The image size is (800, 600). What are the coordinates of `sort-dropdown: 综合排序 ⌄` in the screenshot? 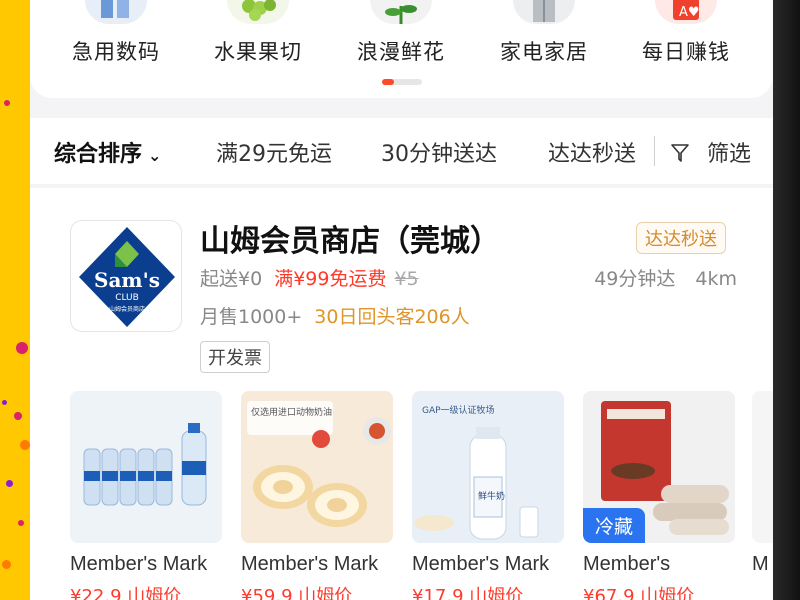 It's located at (107, 152).